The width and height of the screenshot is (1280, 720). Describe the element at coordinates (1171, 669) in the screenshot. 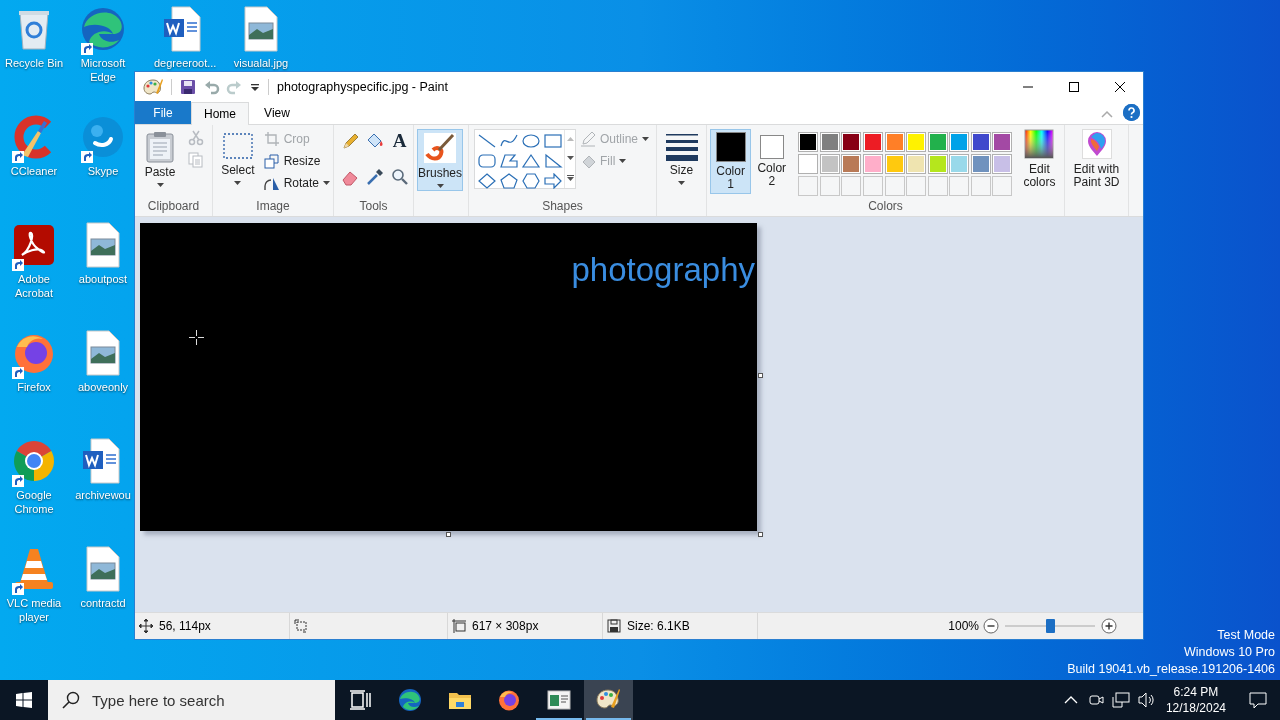

I see `system-notice-text: Build 19041.vb_release.191206-1406` at that location.